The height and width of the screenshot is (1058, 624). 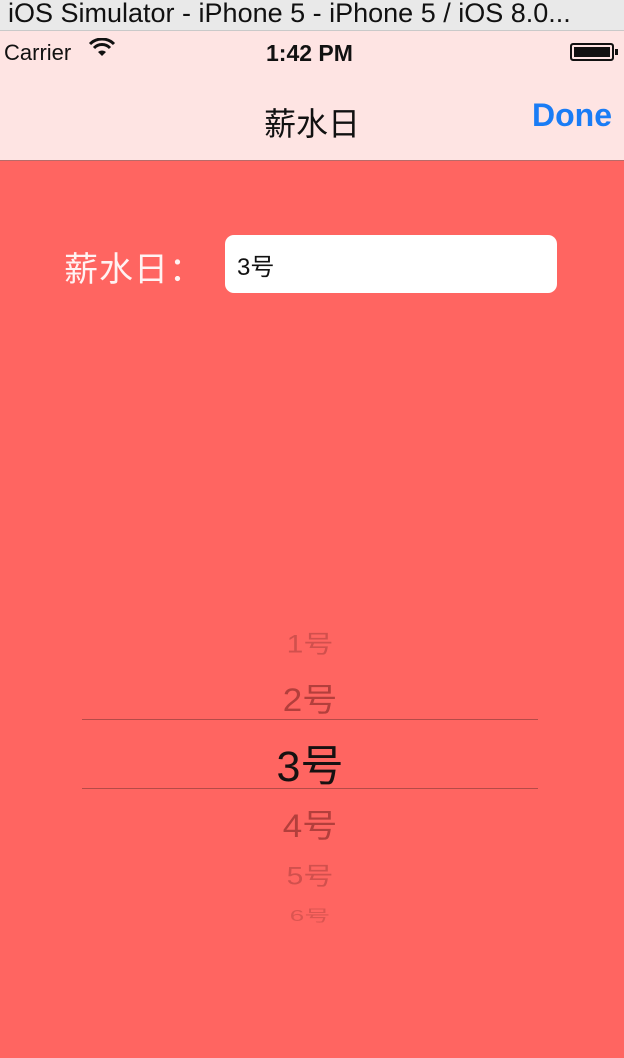 I want to click on picker-option: 1号, so click(x=310, y=642).